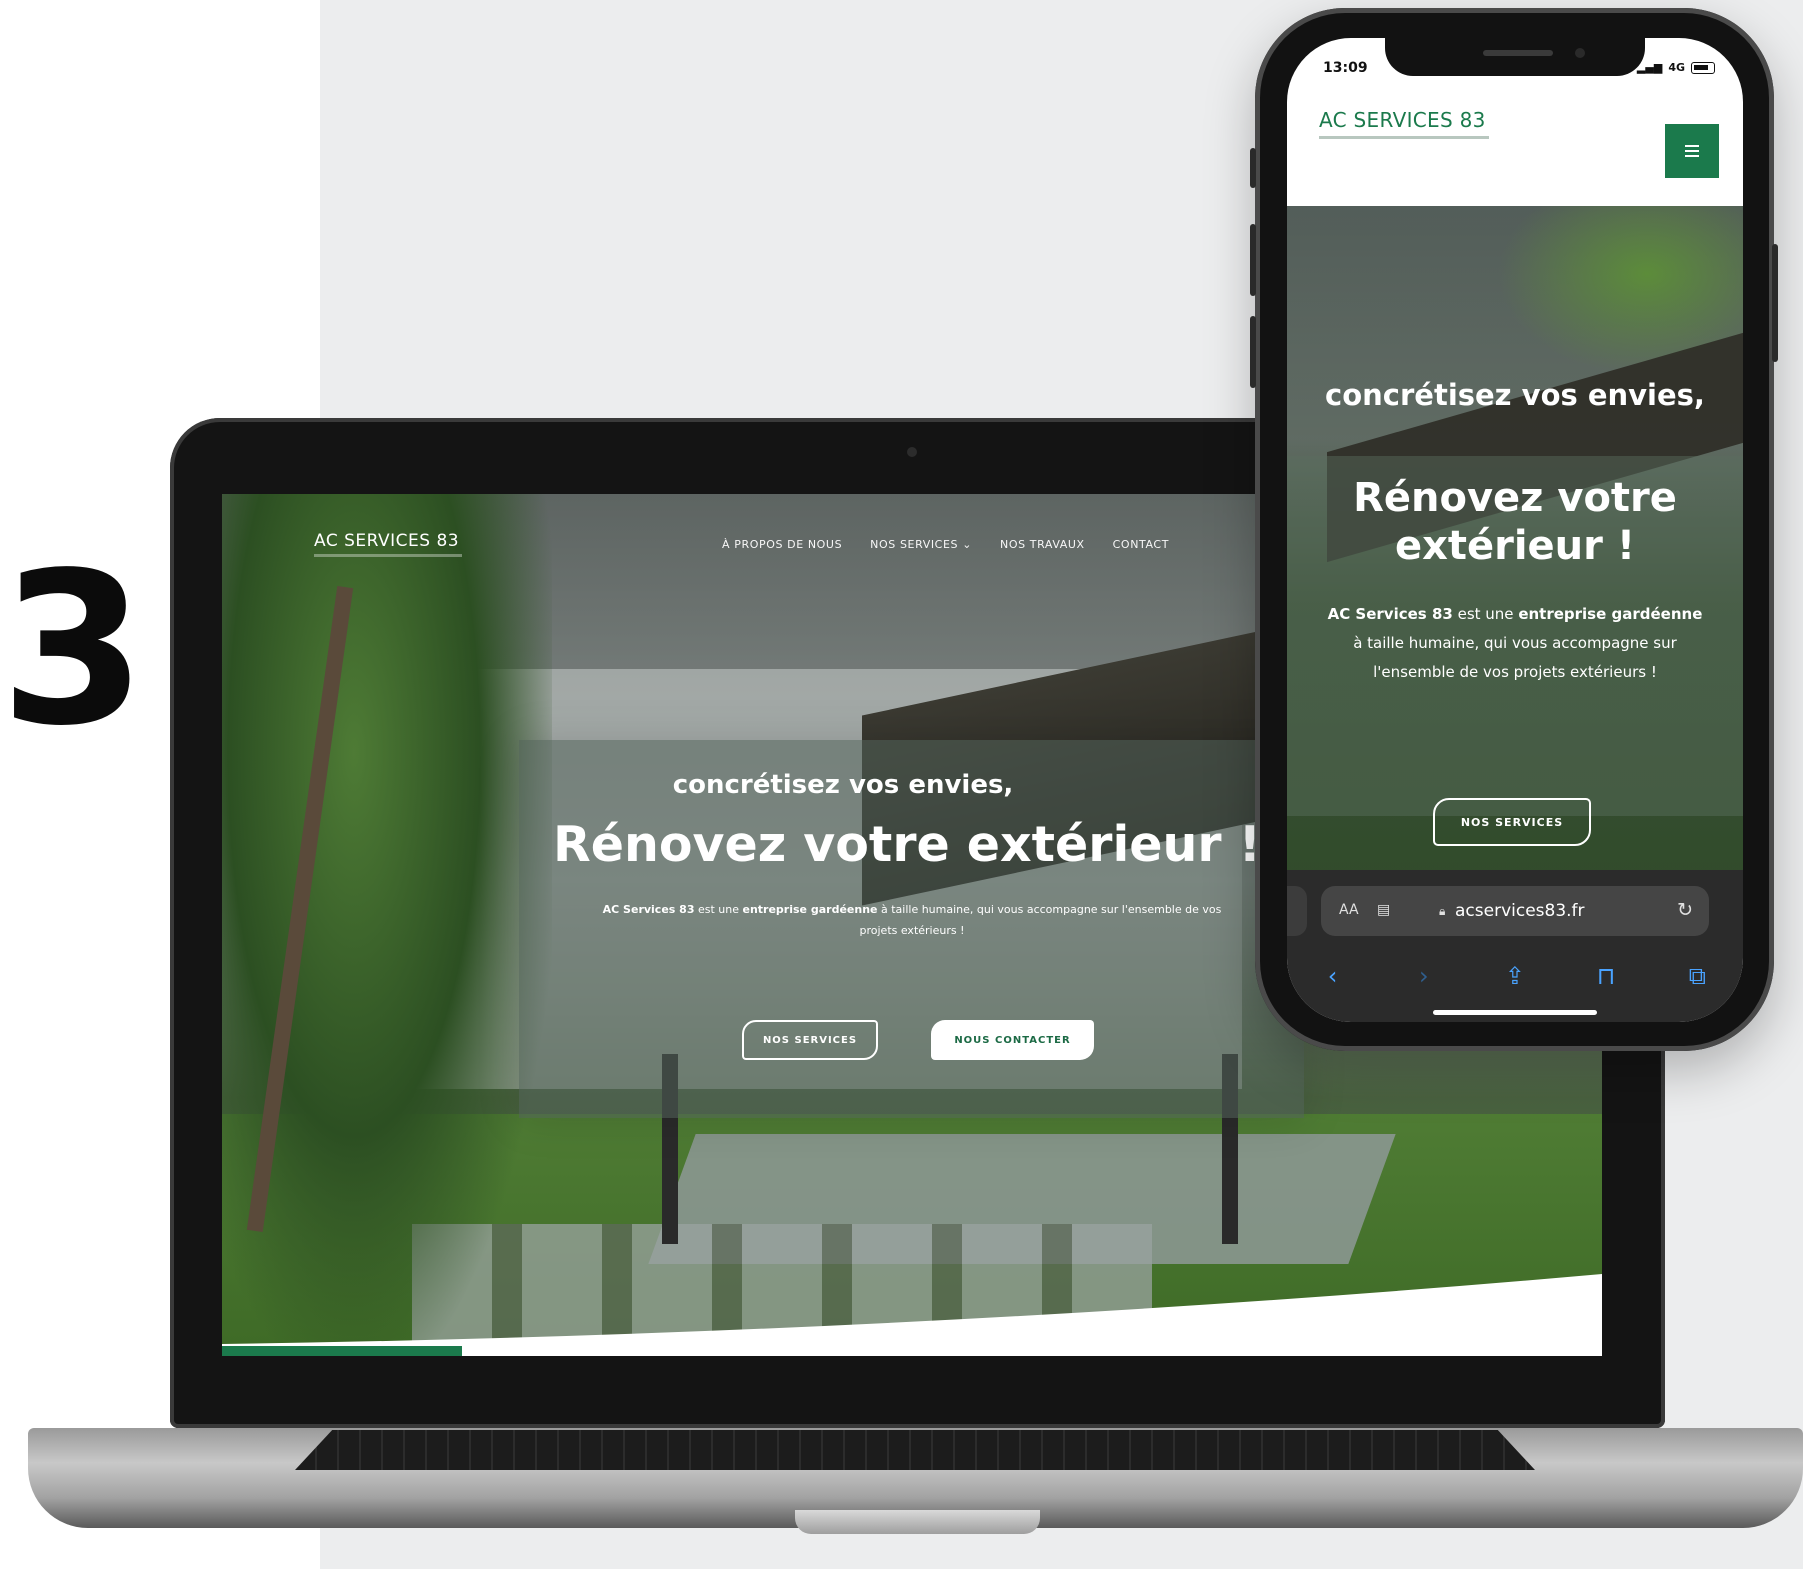 The height and width of the screenshot is (1569, 1803). Describe the element at coordinates (718, 909) in the screenshot. I see `hero-desc-text: est une` at that location.